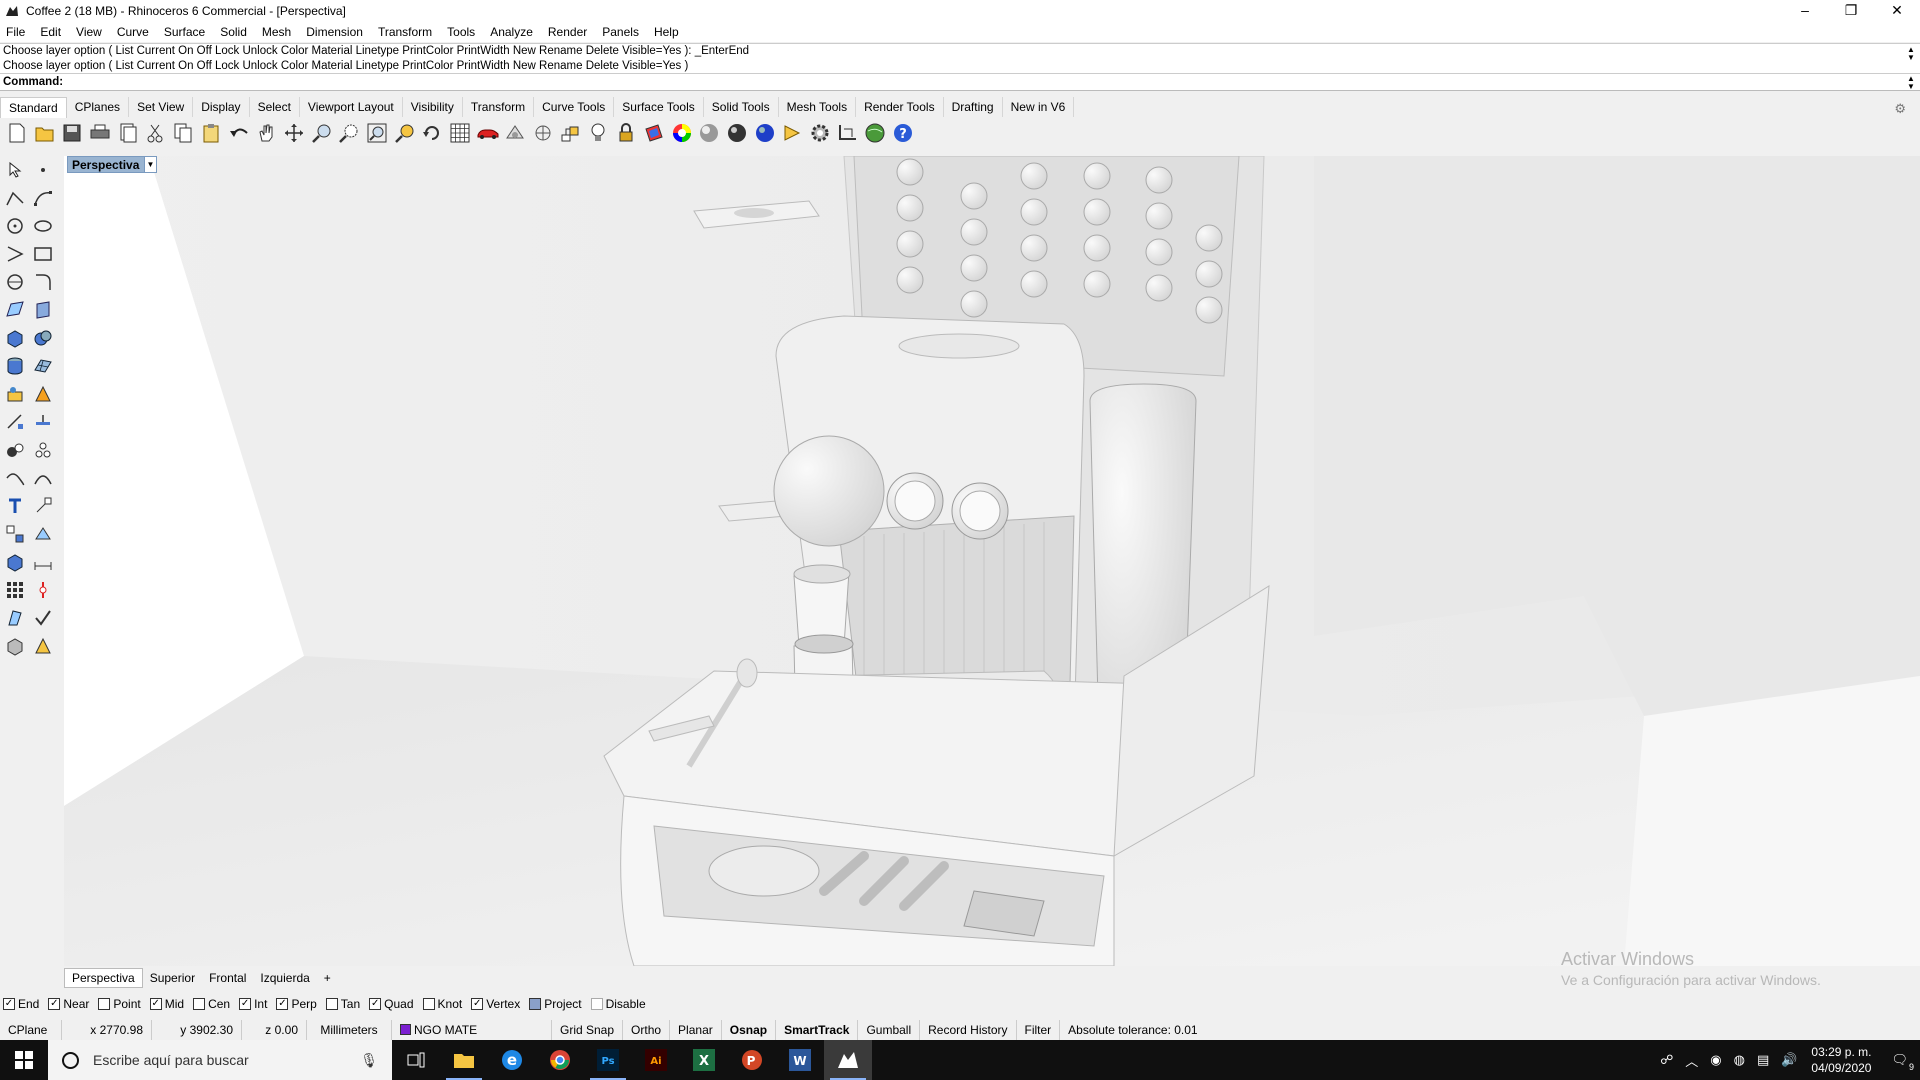 This screenshot has height=1080, width=1920. Describe the element at coordinates (43, 394) in the screenshot. I see `text-icon` at that location.